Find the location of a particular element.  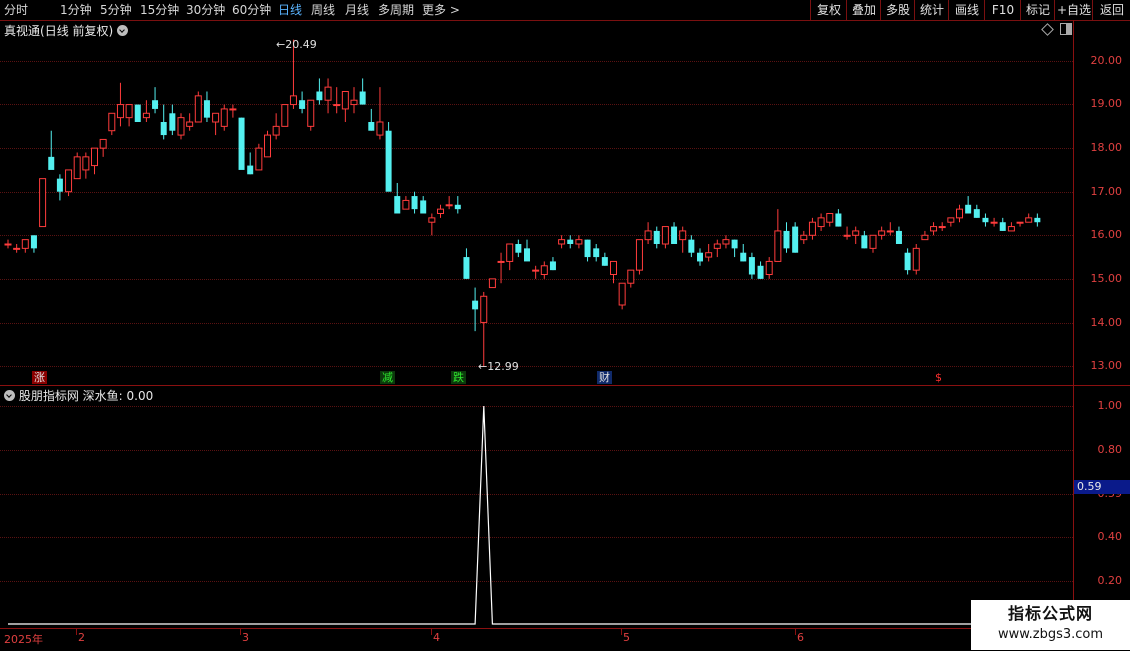

overlay-button: 叠加 is located at coordinates (863, 10).